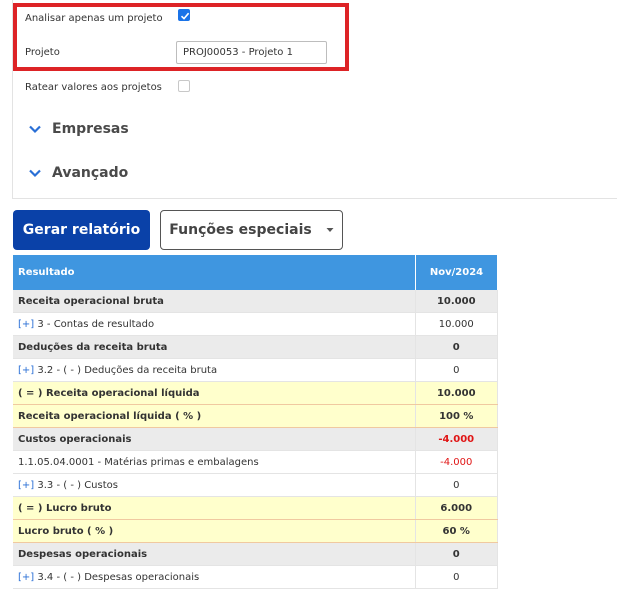  I want to click on row-label-cell: [+] 3.4 - ( - ) Despesas operacionais, so click(214, 577).